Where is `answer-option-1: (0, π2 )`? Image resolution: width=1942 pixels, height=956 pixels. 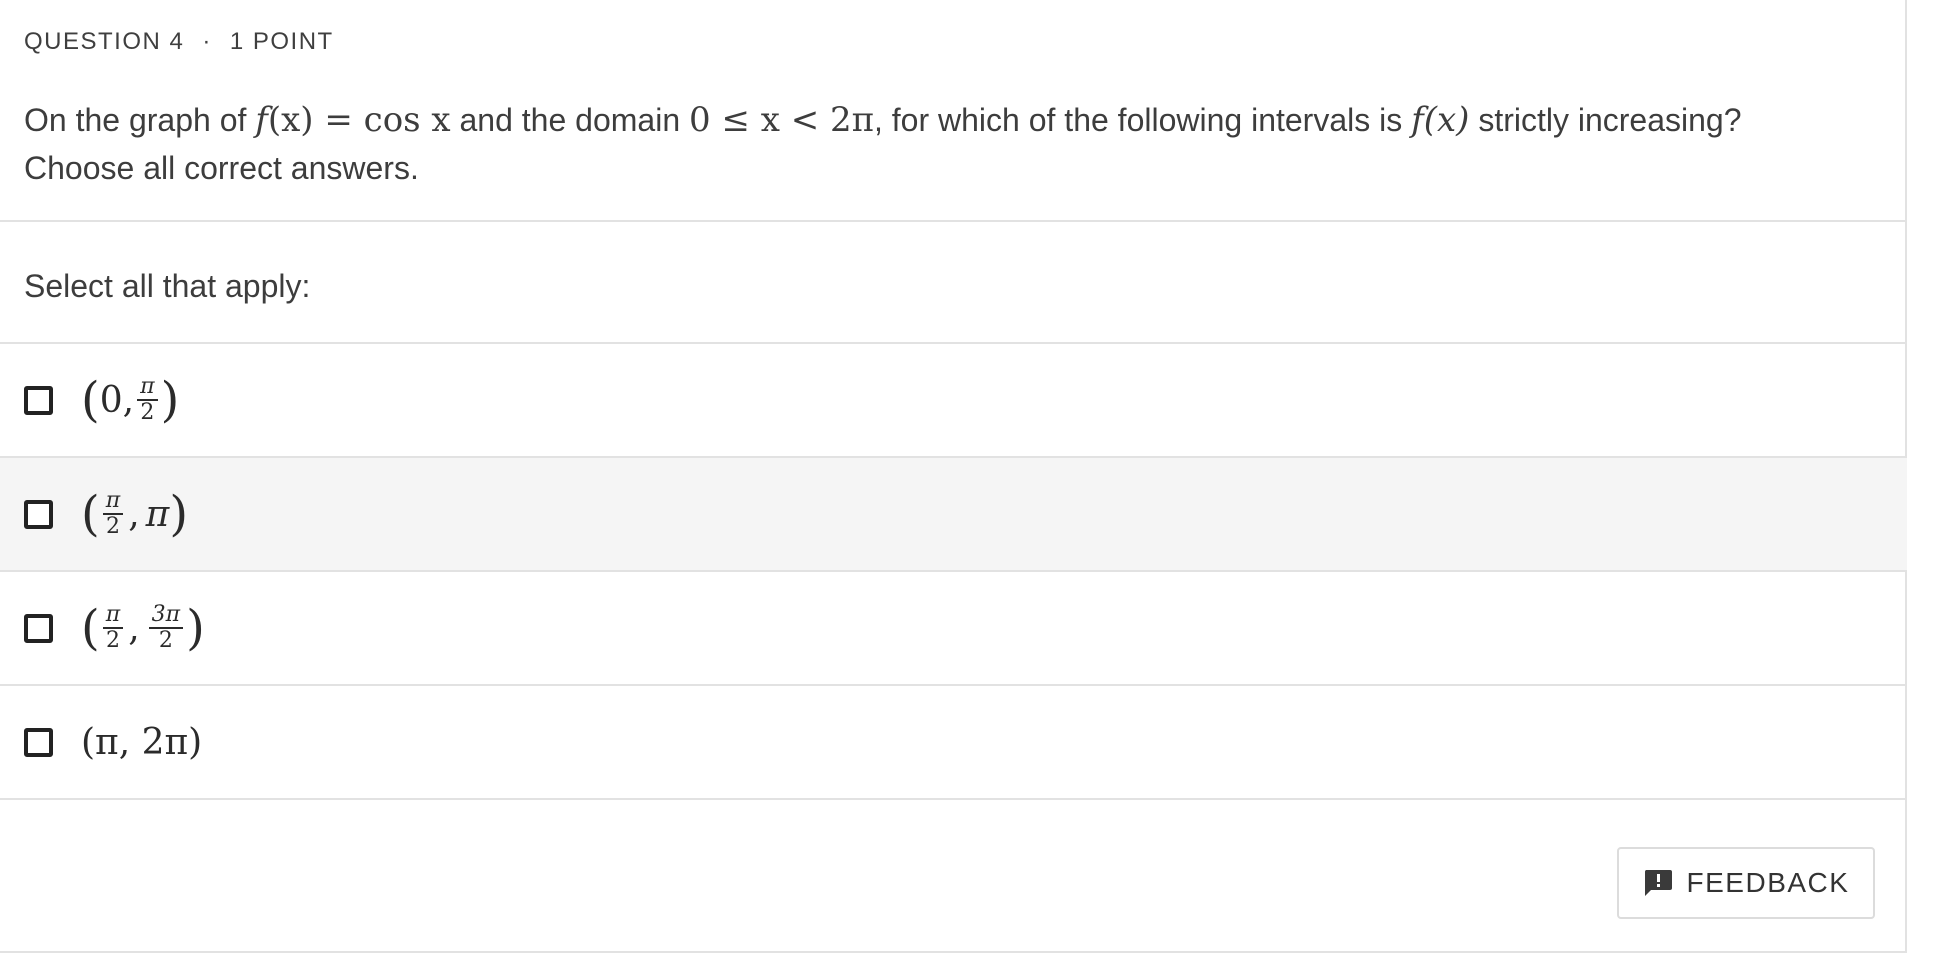 answer-option-1: (0, π2 ) is located at coordinates (953, 400).